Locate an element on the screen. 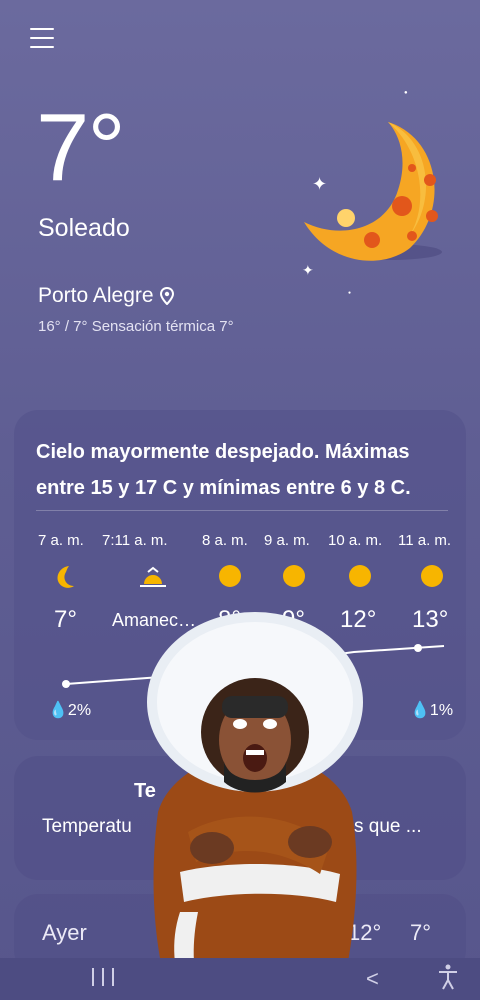 This screenshot has height=1000, width=480. location-pin-icon is located at coordinates (166, 296).